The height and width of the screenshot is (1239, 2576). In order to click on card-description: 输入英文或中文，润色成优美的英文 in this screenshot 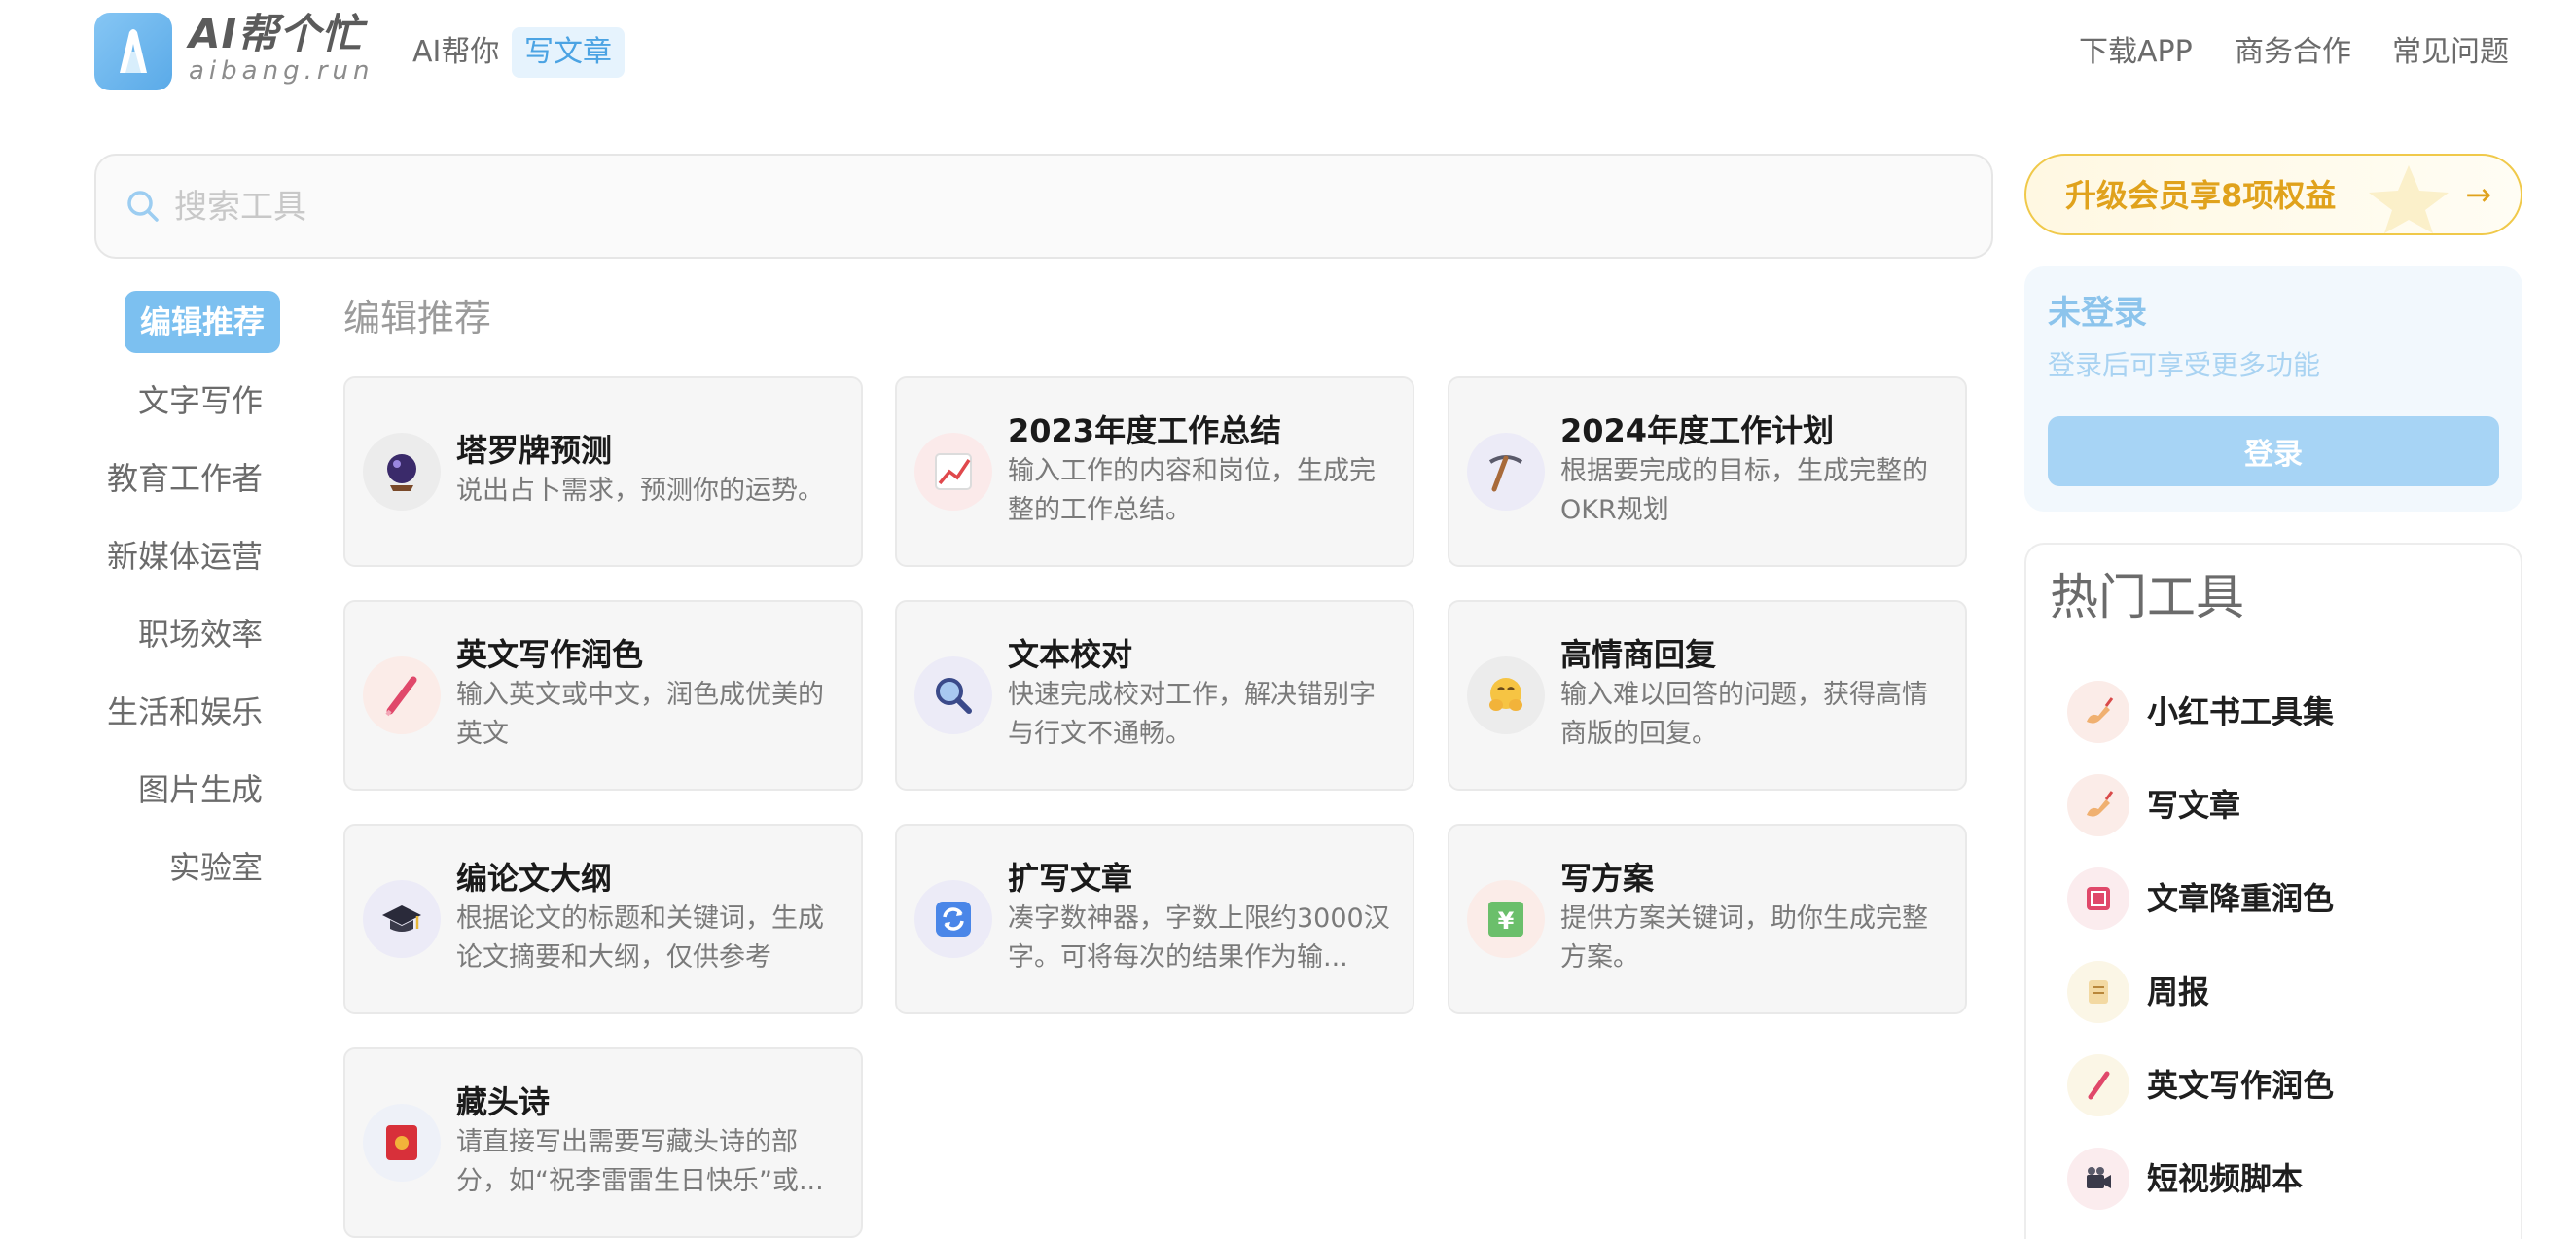, I will do `click(640, 714)`.